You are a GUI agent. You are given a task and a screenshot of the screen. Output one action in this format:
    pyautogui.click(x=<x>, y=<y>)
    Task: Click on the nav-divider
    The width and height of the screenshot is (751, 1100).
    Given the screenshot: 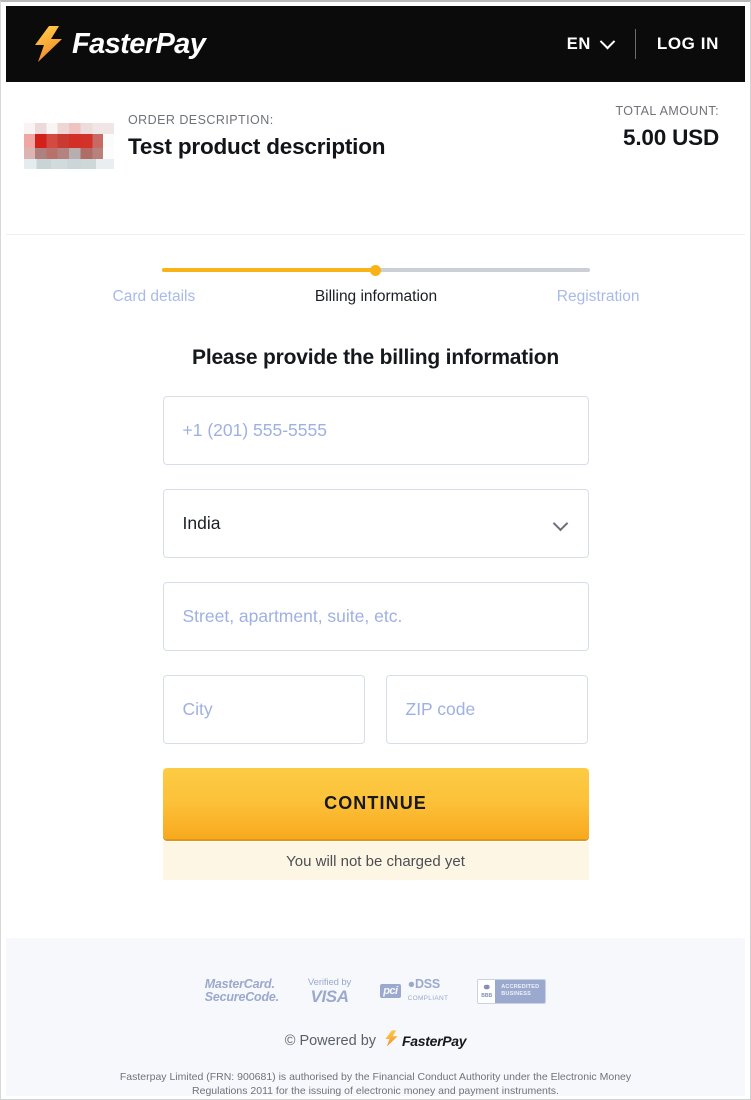 What is the action you would take?
    pyautogui.click(x=635, y=44)
    